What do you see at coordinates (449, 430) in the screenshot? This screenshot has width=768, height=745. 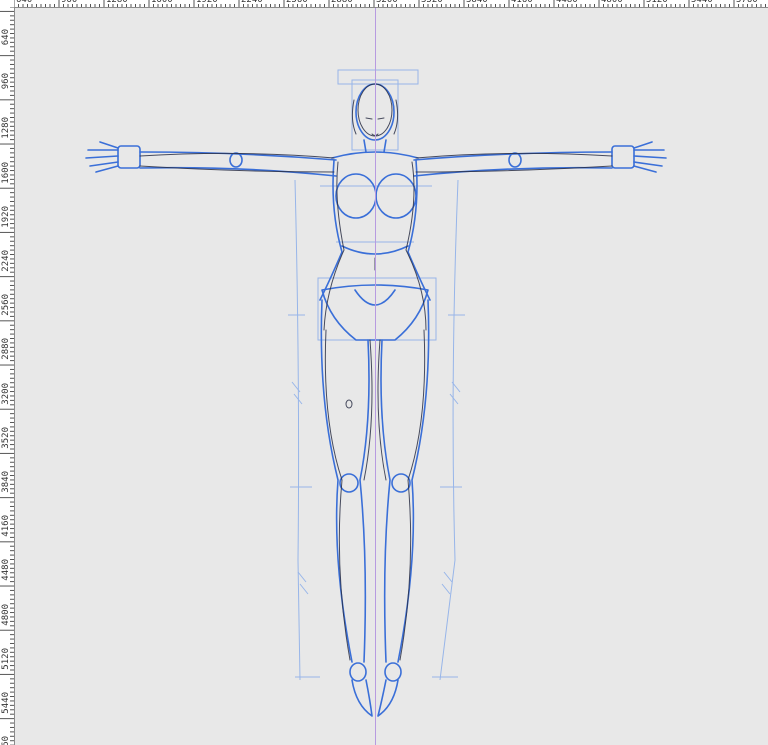 I see `right-outer-guide` at bounding box center [449, 430].